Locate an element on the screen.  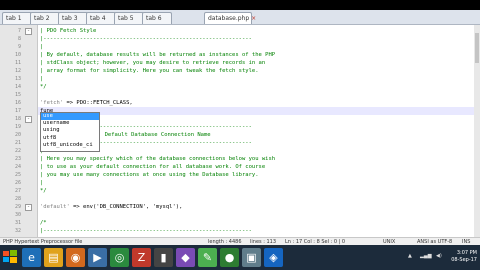
autocomplete-item: using is located at coordinates (70, 130).